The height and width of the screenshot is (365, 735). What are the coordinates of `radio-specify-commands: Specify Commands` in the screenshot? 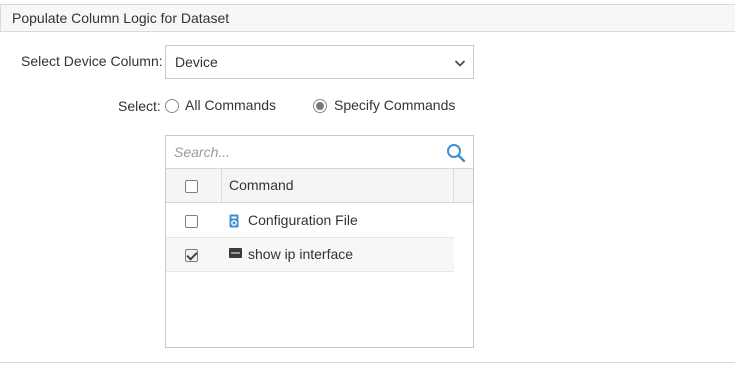 It's located at (388, 106).